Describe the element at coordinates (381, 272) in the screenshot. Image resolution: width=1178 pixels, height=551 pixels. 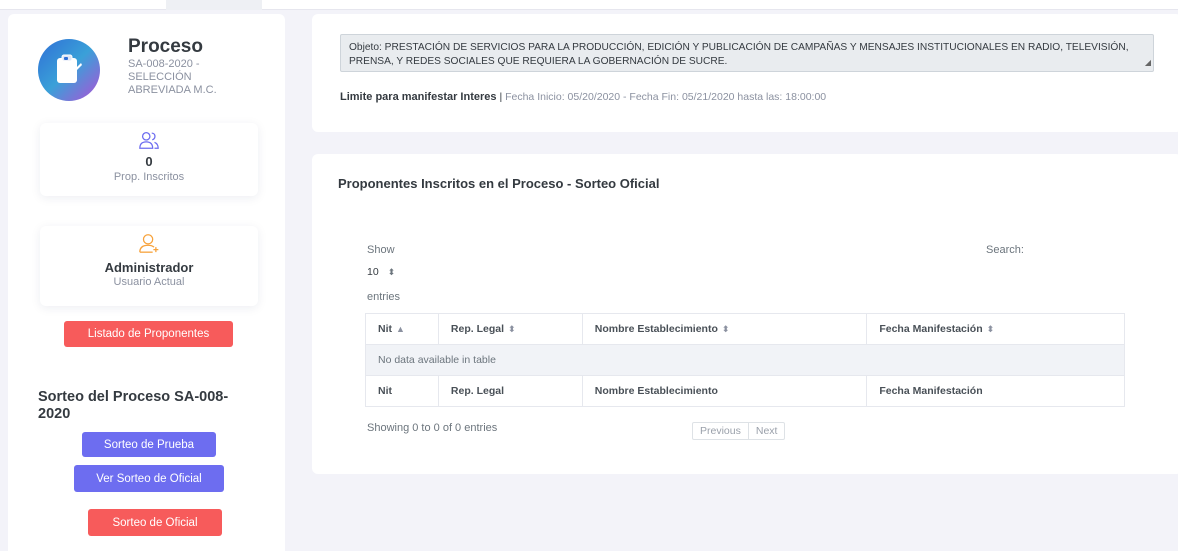
I see `page-size-select: 10 ⬍` at that location.